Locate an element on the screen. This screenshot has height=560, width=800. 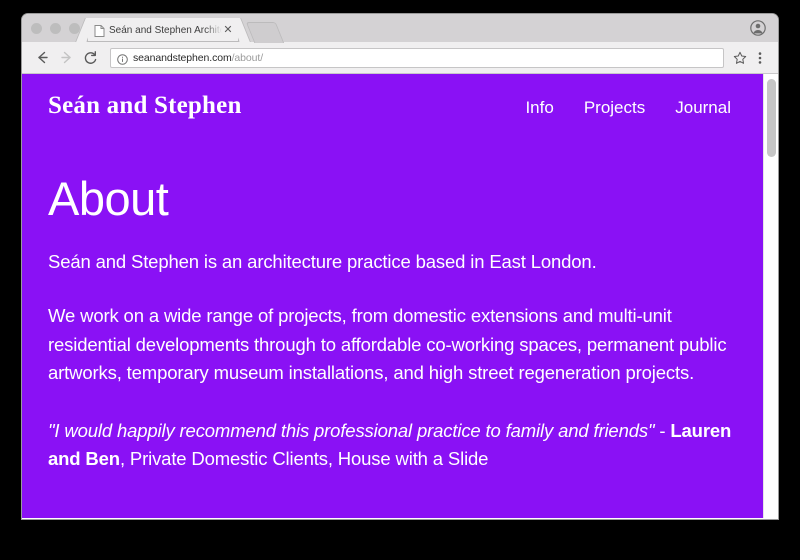
close-window-button is located at coordinates (36, 28).